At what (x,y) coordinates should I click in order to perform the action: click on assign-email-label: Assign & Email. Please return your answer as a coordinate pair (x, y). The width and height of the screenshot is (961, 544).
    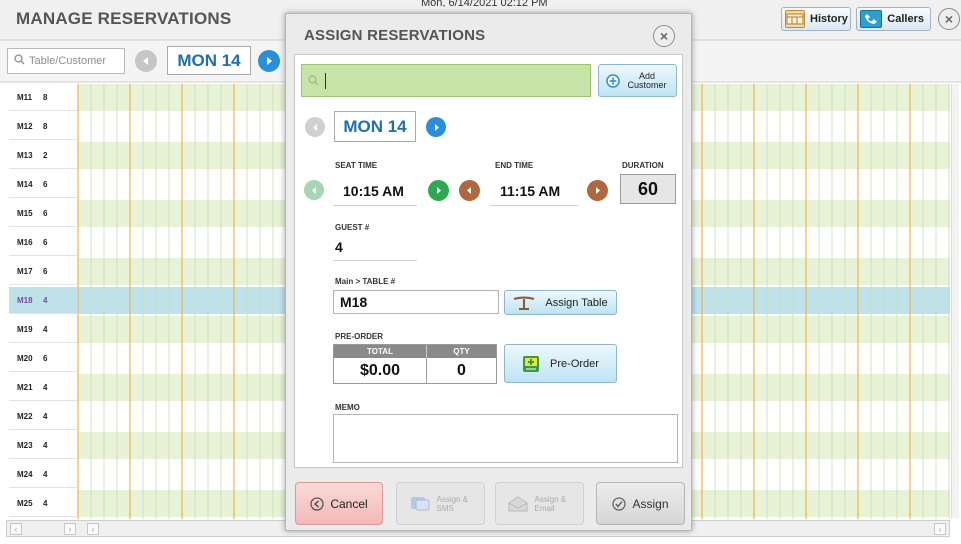
    Looking at the image, I should click on (550, 503).